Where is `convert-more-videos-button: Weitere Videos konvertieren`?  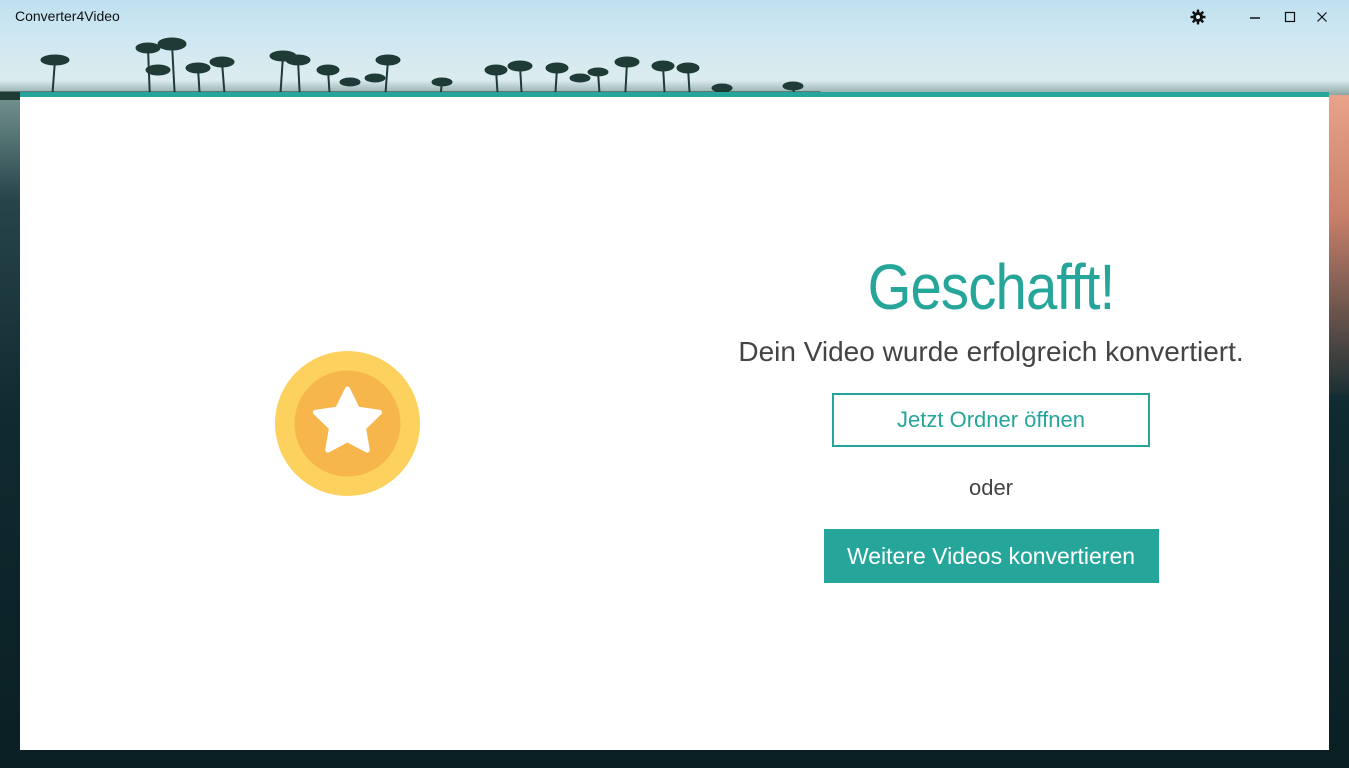
convert-more-videos-button: Weitere Videos konvertieren is located at coordinates (991, 556).